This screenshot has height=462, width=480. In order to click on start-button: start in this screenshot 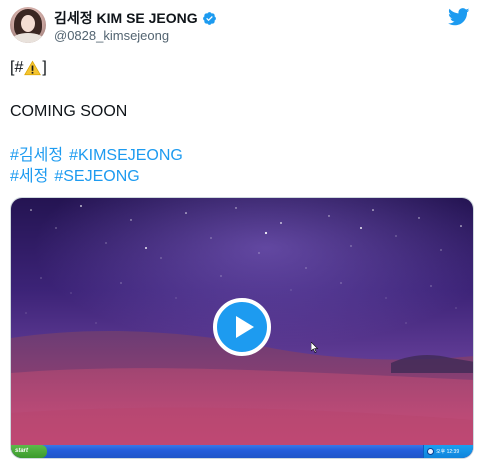, I will do `click(29, 451)`.